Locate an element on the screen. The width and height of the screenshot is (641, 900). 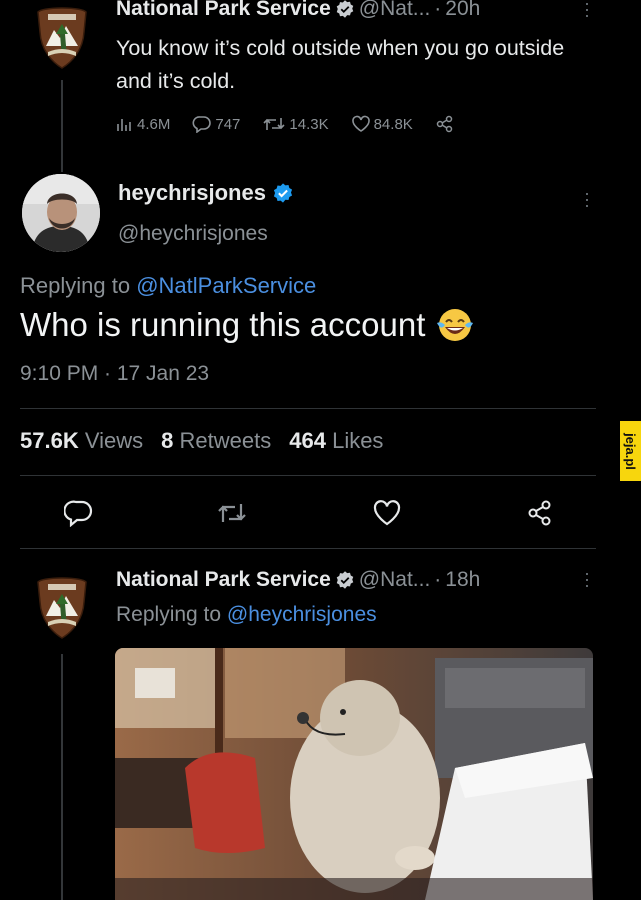
main-tweet-more-icon: · · · is located at coordinates (587, 199).